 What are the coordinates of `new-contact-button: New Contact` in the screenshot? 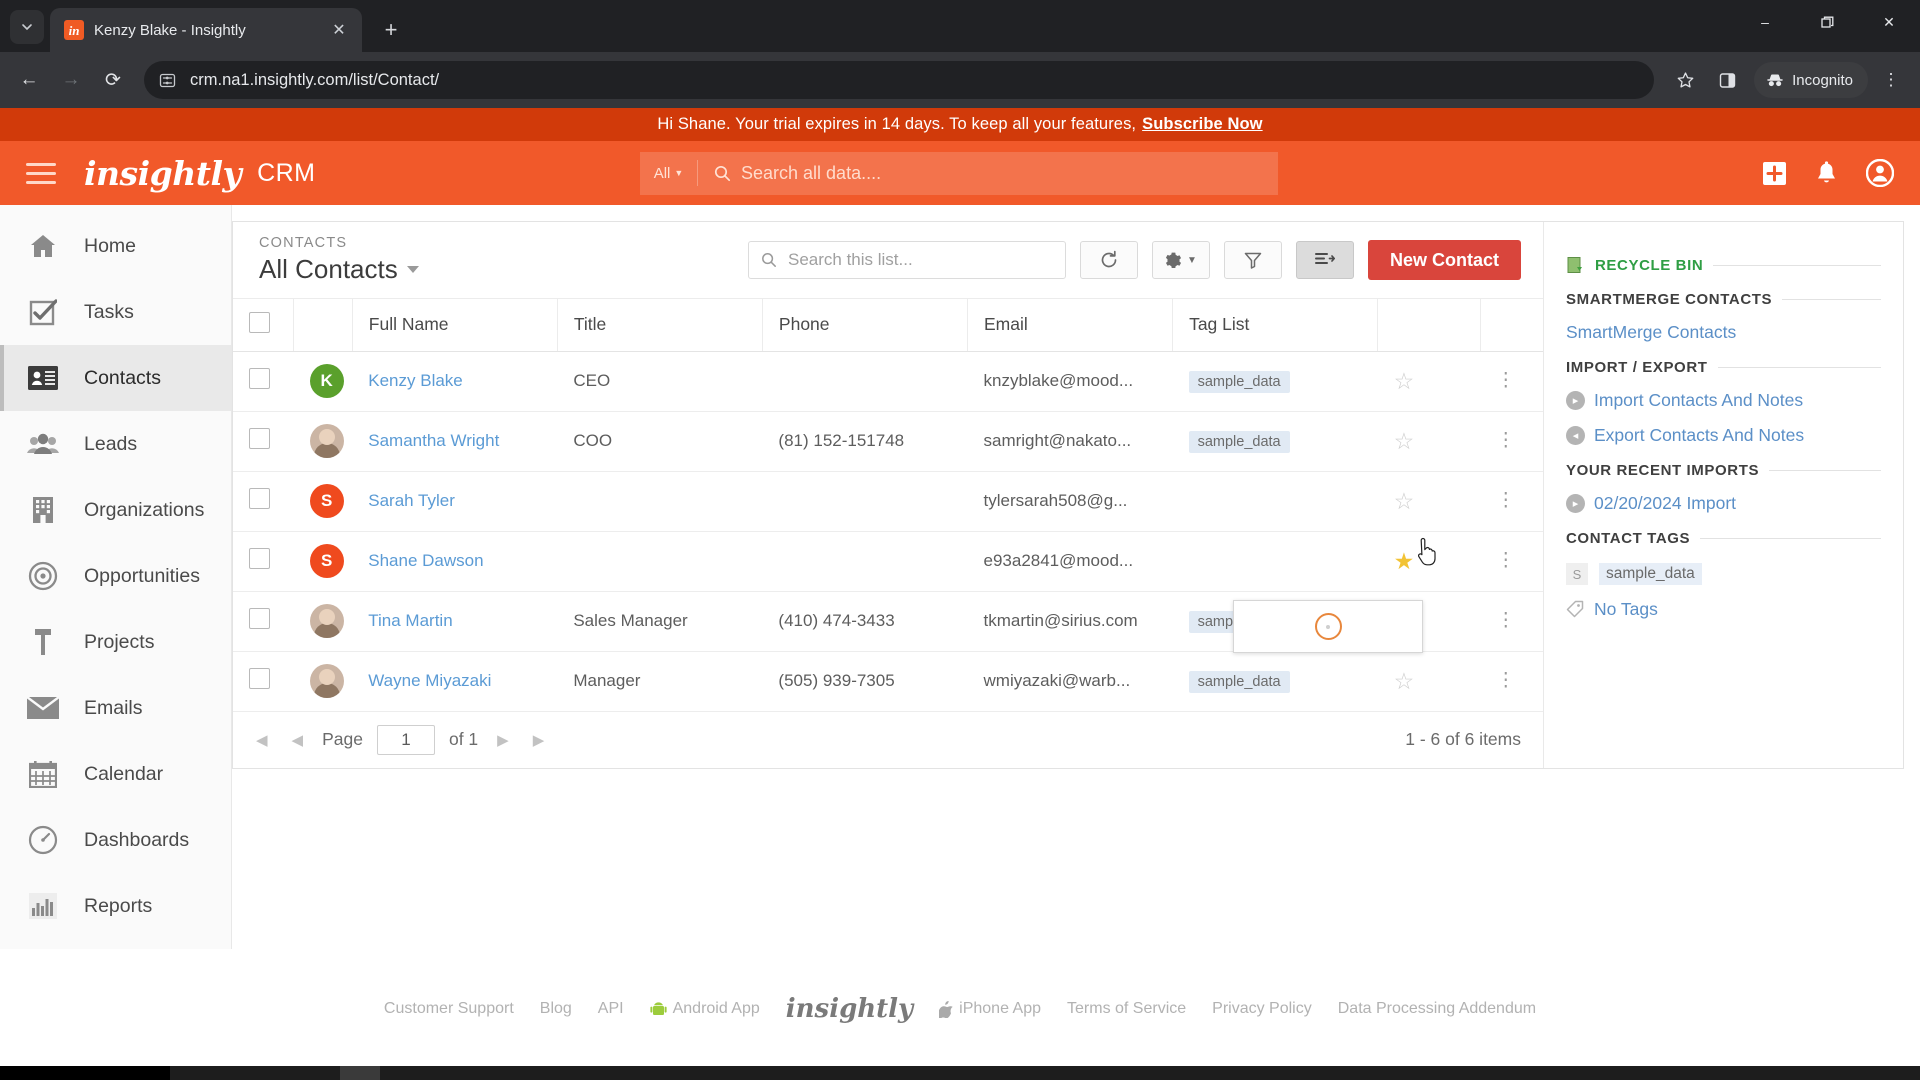 It's located at (1444, 260).